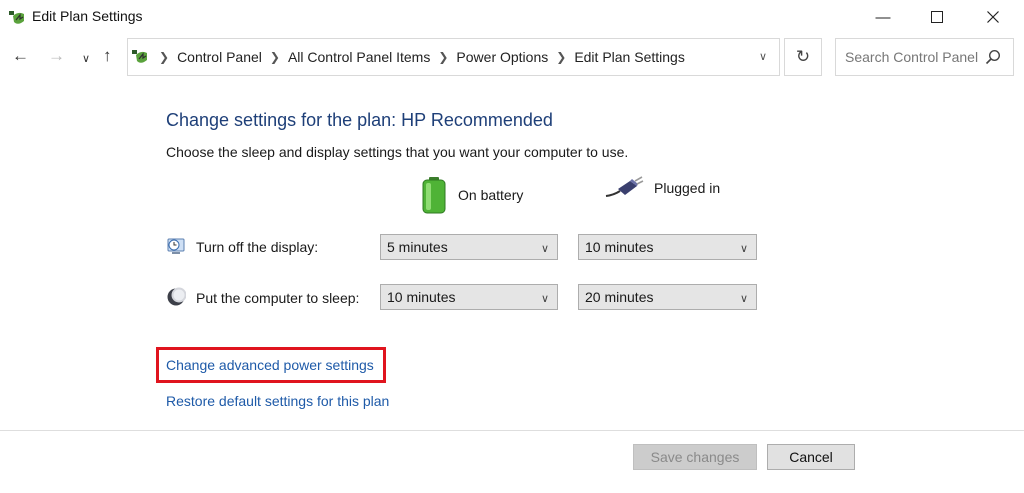 Image resolution: width=1024 pixels, height=493 pixels. I want to click on minimize-icon: —, so click(883, 17).